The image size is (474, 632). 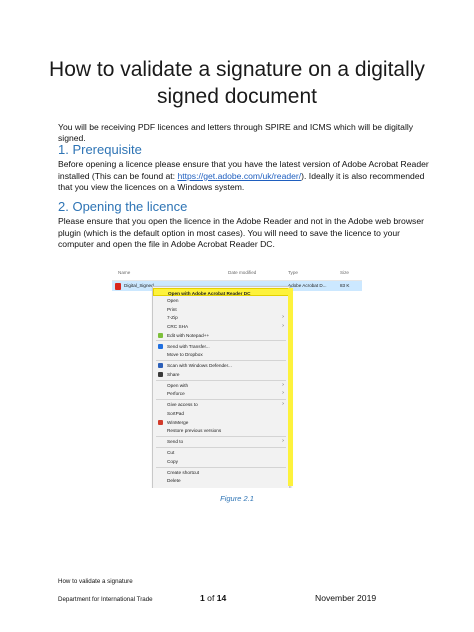 I want to click on context-menu-item-label: Move to Dropbox, so click(x=185, y=355).